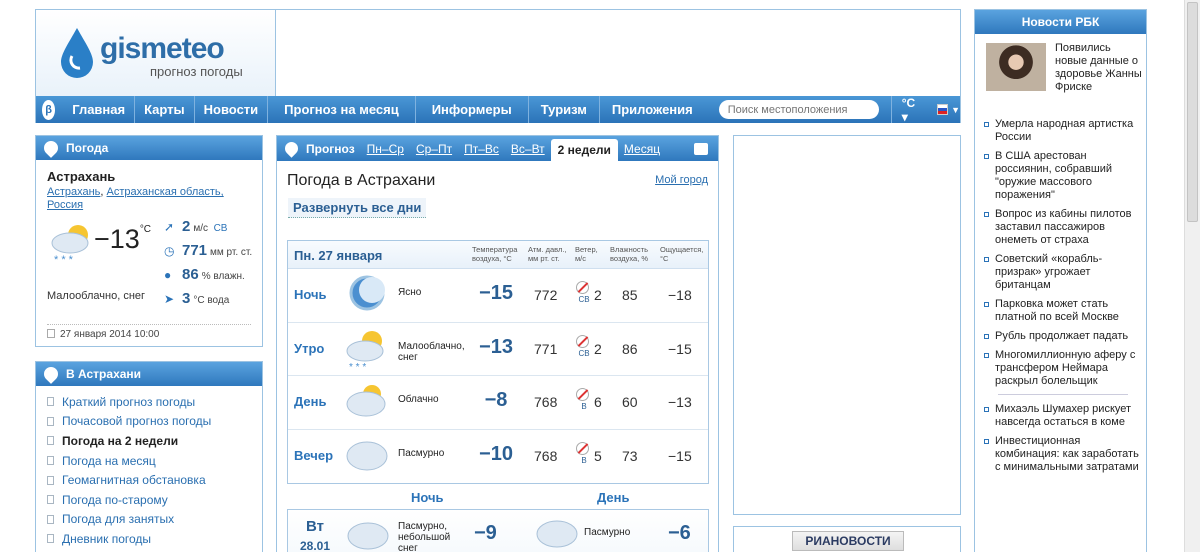 The height and width of the screenshot is (552, 1200). Describe the element at coordinates (680, 402) in the screenshot. I see `feels-like: −13` at that location.